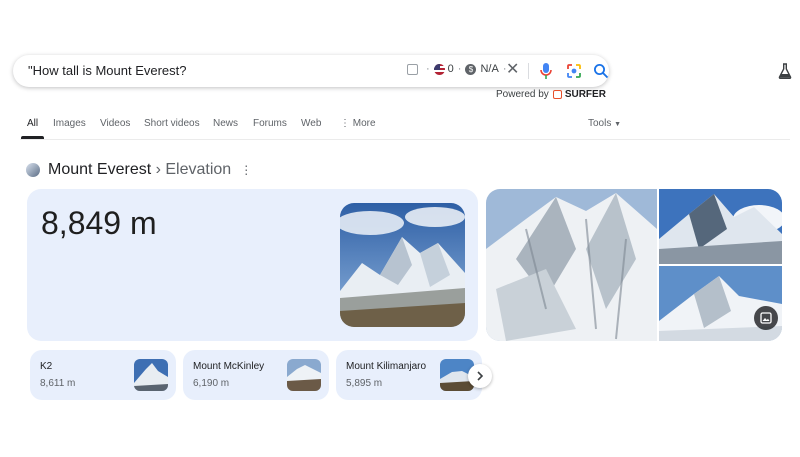 This screenshot has height=457, width=800. I want to click on elevation-value: 8,849 m, so click(99, 223).